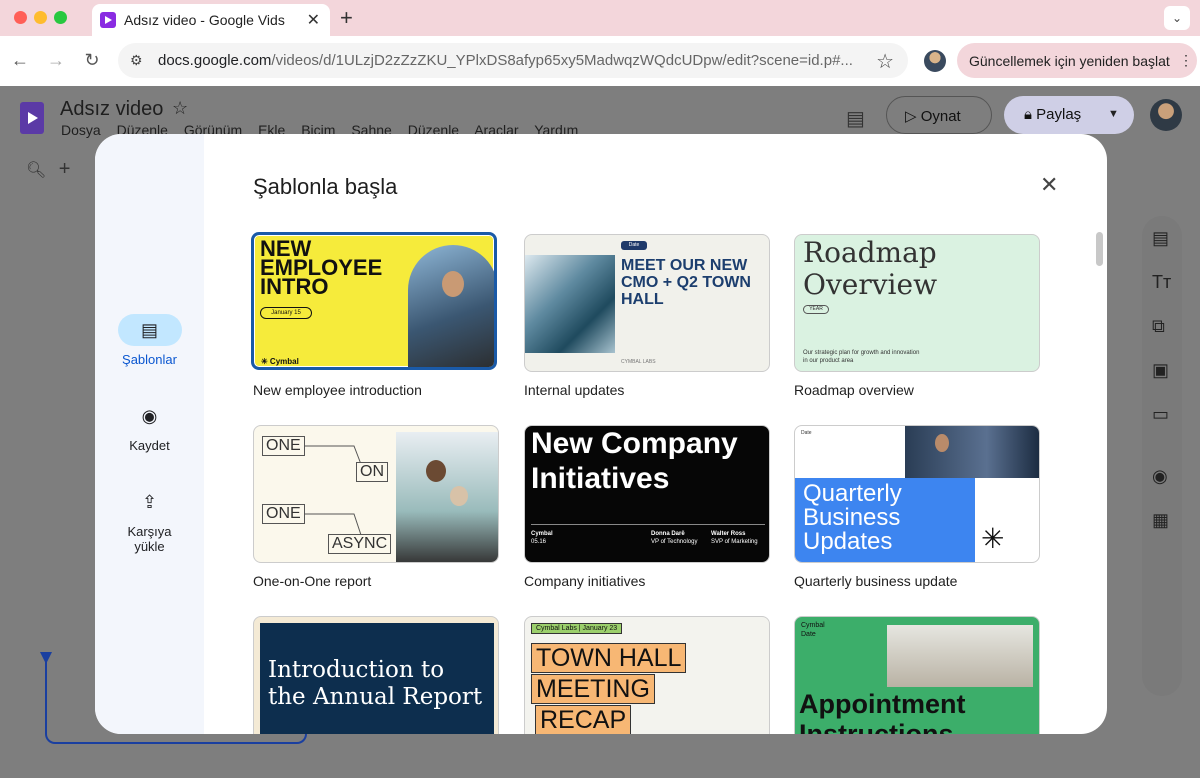 The width and height of the screenshot is (1200, 778). What do you see at coordinates (1186, 60) in the screenshot?
I see `more-menu-icon: ⋮` at bounding box center [1186, 60].